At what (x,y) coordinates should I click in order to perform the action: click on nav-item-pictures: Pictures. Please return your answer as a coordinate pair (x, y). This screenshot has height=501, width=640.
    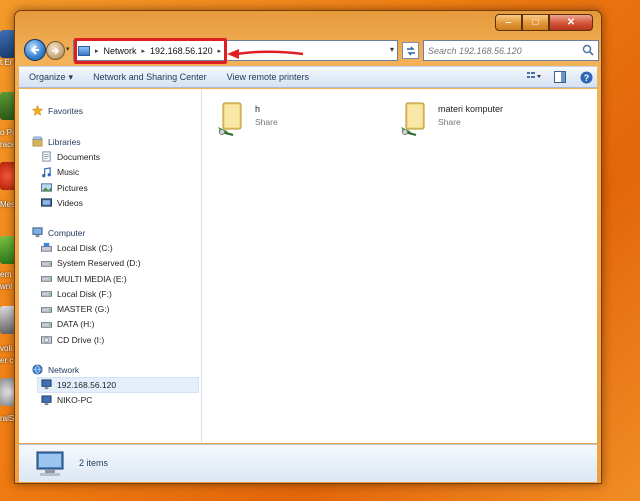
    Looking at the image, I should click on (110, 187).